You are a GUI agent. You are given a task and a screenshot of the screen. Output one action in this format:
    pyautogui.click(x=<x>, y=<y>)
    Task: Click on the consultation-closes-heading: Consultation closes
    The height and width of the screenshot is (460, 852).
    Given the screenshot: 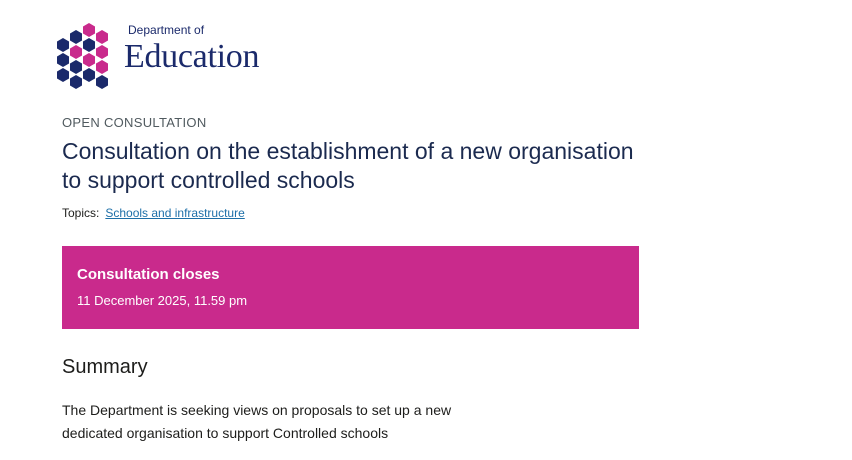 What is the action you would take?
    pyautogui.click(x=148, y=274)
    